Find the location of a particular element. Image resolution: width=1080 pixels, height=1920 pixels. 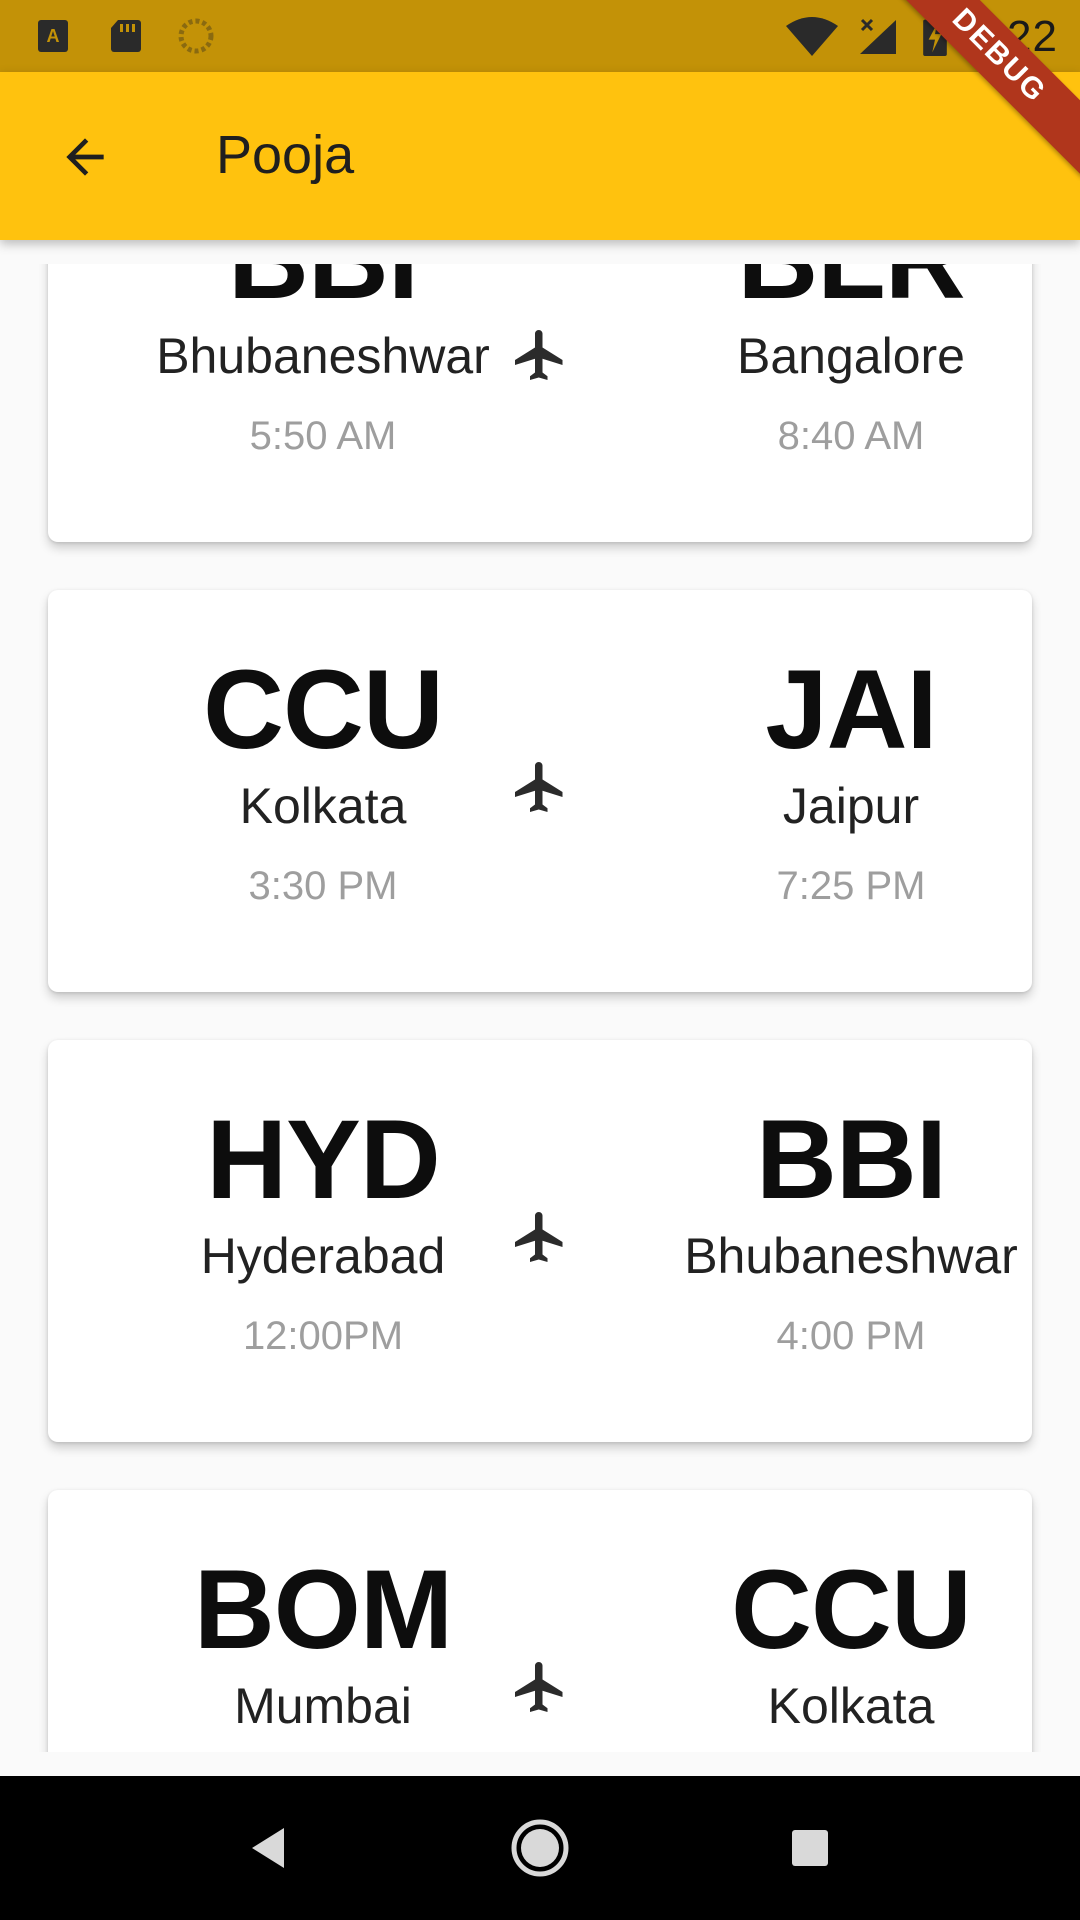

arrow-back-icon is located at coordinates (85, 157).